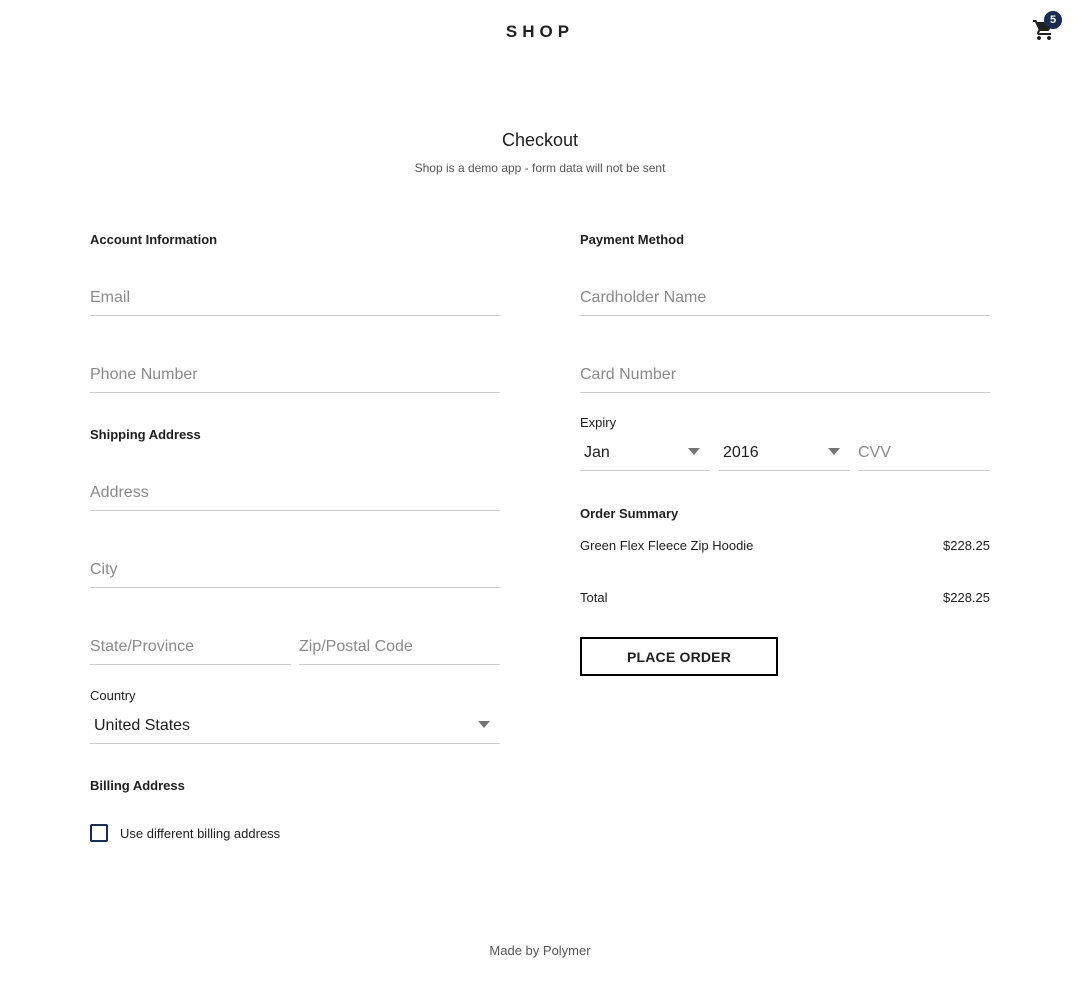 This screenshot has height=983, width=1080. What do you see at coordinates (594, 597) in the screenshot?
I see `order-total-label: Total` at bounding box center [594, 597].